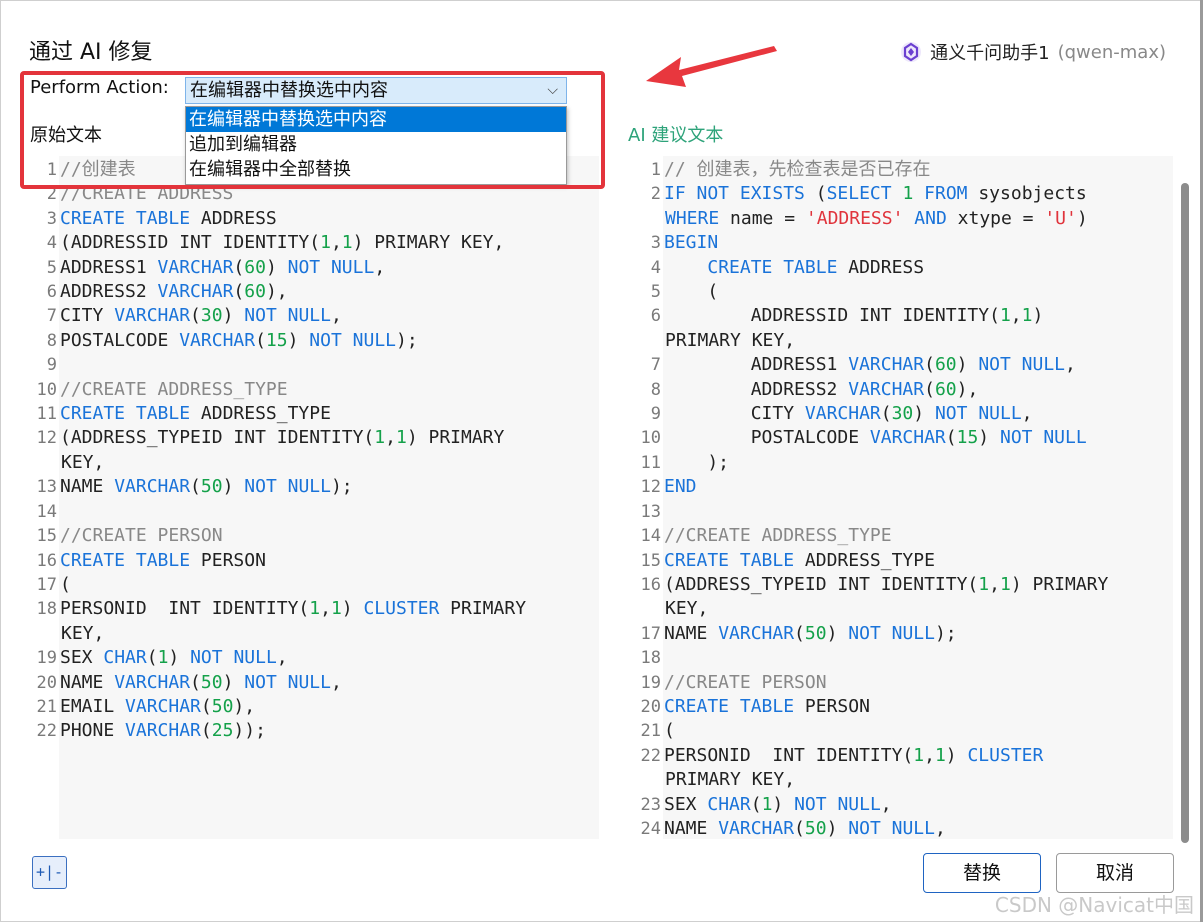 The width and height of the screenshot is (1203, 922). I want to click on assistant-logo-icon, so click(911, 52).